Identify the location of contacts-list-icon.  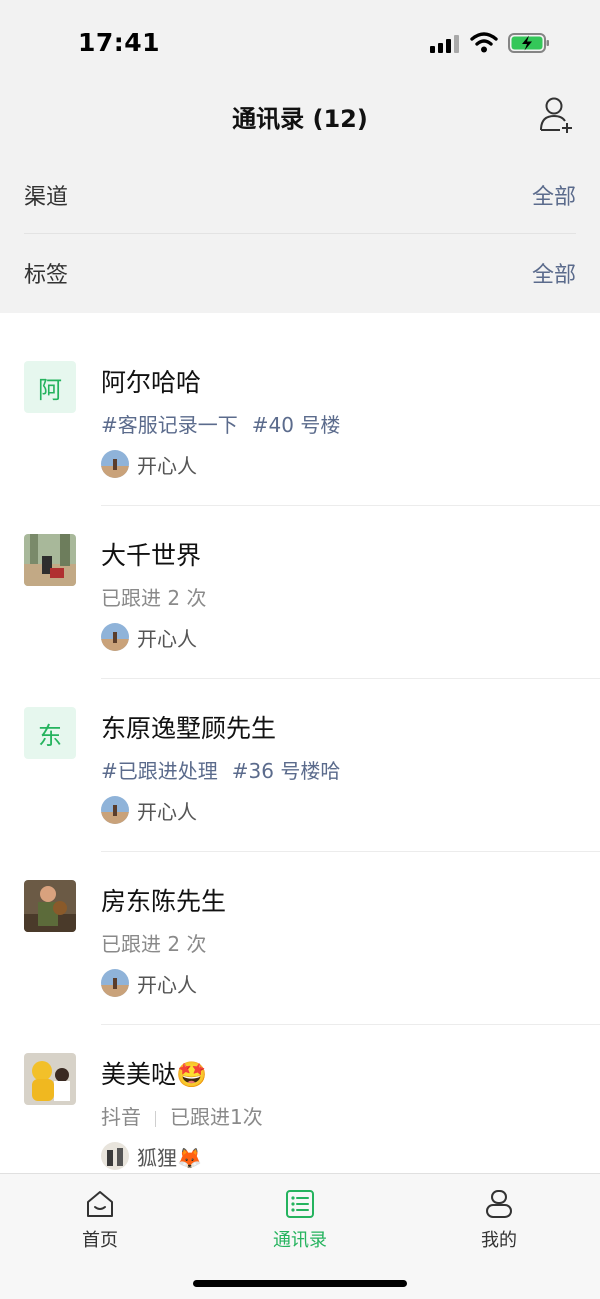
(300, 1204).